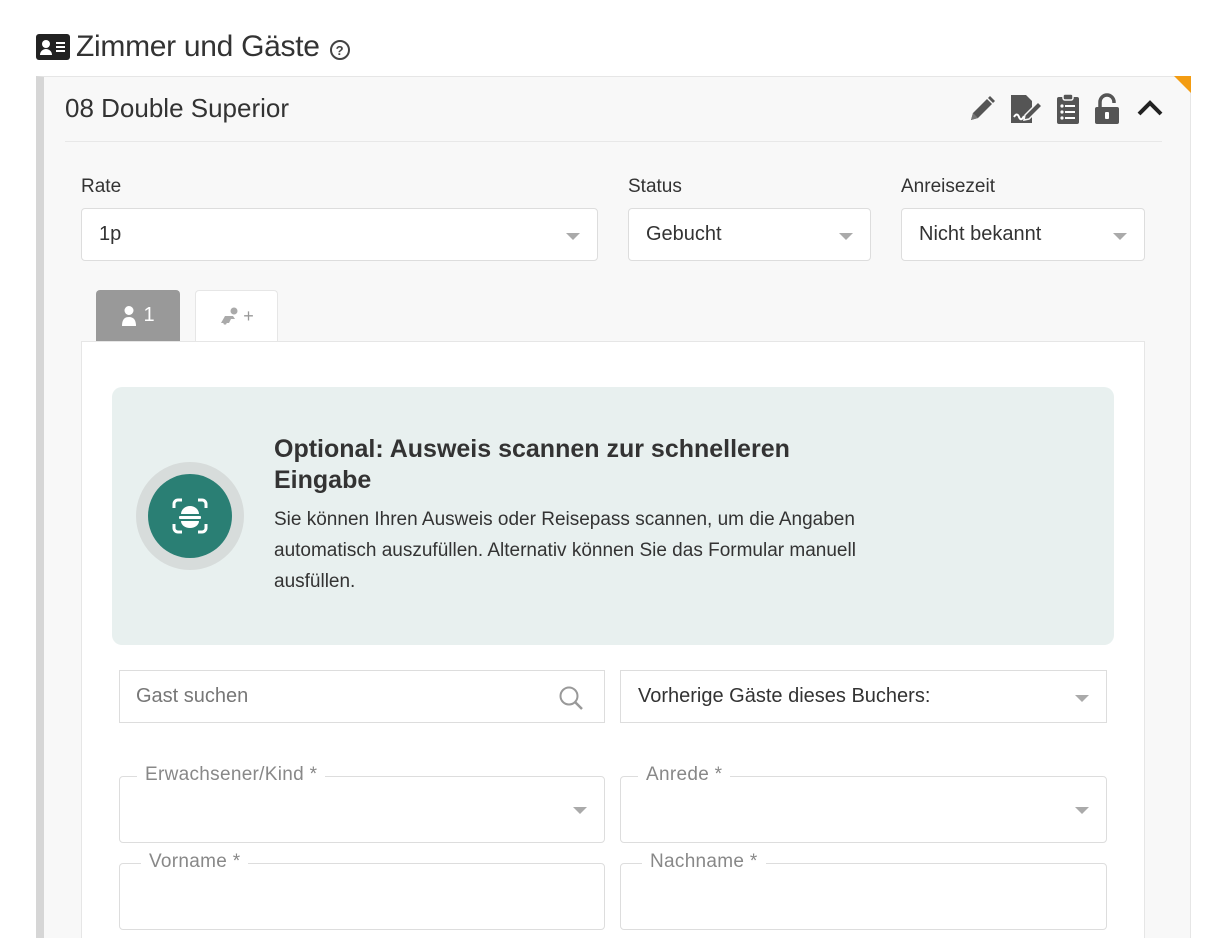 The width and height of the screenshot is (1214, 938). Describe the element at coordinates (362, 803) in the screenshot. I see `adult-child-select: Erwachsener/Kind *` at that location.